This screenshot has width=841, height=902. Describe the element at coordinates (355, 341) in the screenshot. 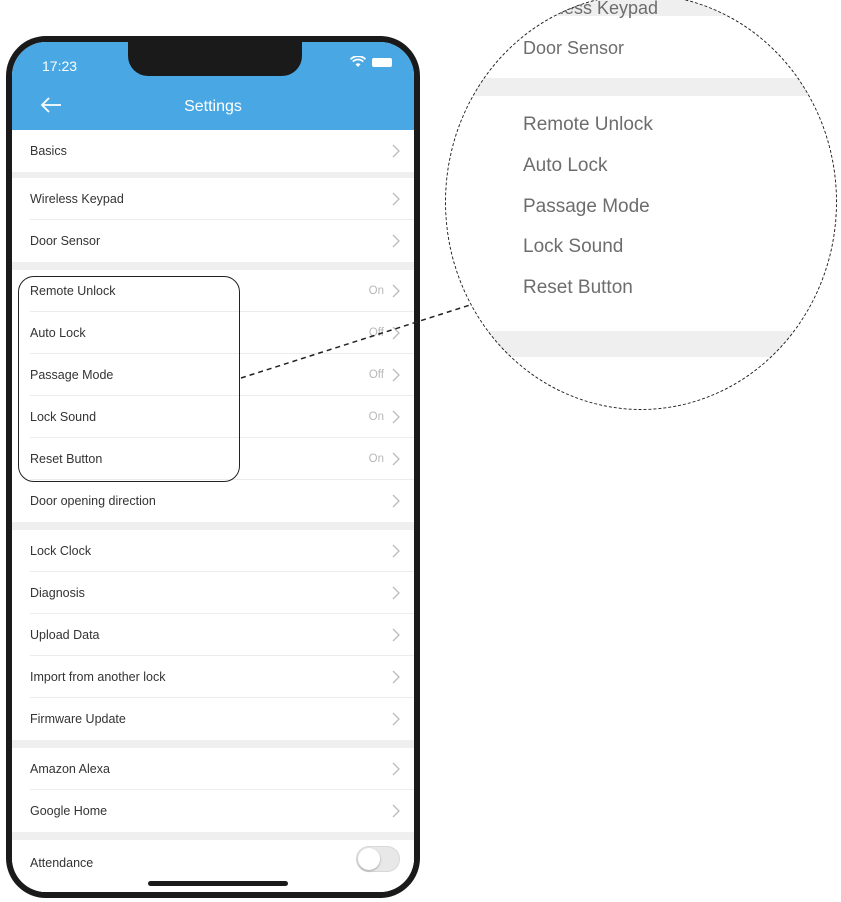

I see `zoom-connector-line` at that location.